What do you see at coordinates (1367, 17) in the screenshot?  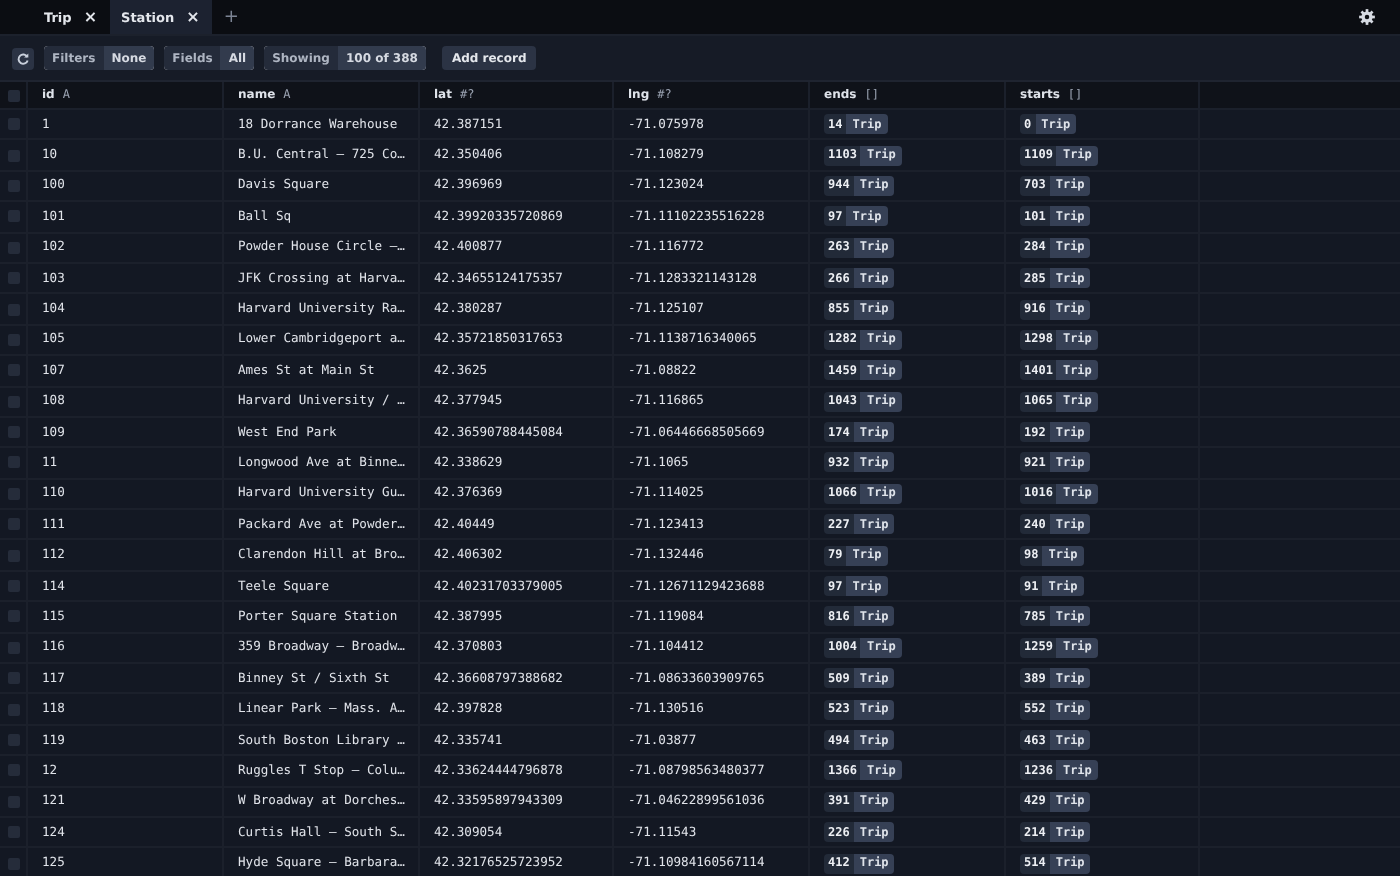 I see `settings-icon` at bounding box center [1367, 17].